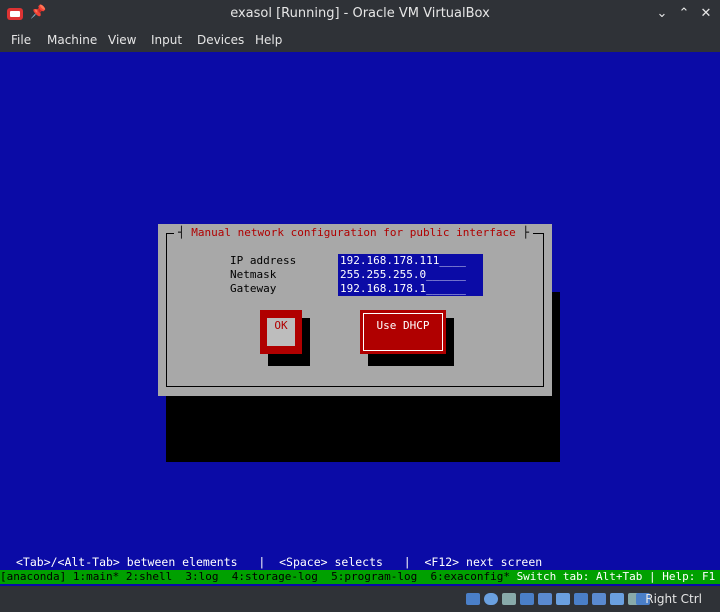 Image resolution: width=720 pixels, height=612 pixels. Describe the element at coordinates (581, 599) in the screenshot. I see `display-icon` at that location.